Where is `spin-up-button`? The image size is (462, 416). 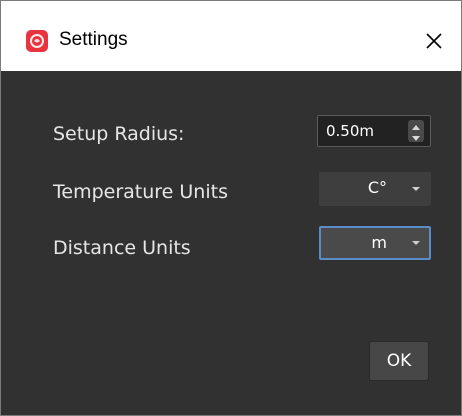 spin-up-button is located at coordinates (416, 125).